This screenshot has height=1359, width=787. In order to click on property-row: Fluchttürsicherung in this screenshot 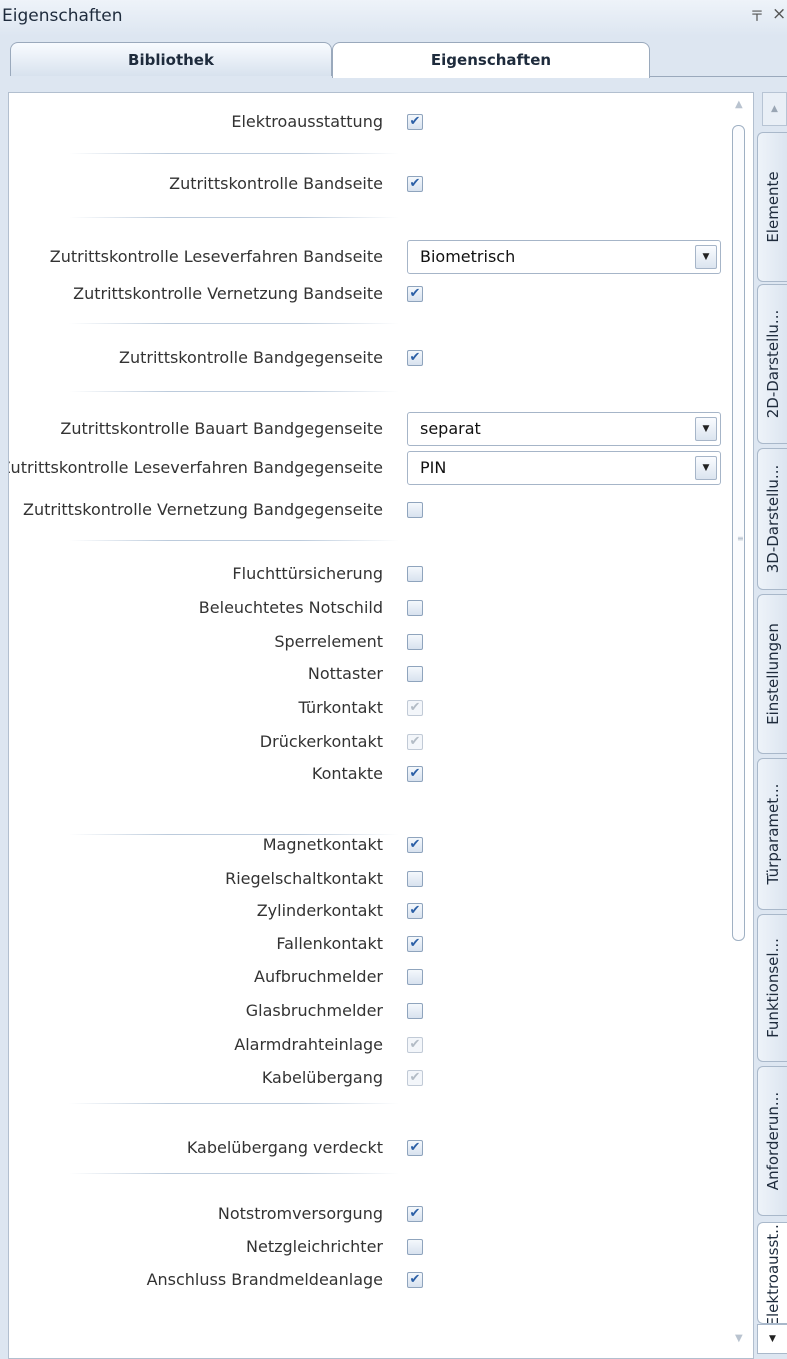, I will do `click(369, 574)`.